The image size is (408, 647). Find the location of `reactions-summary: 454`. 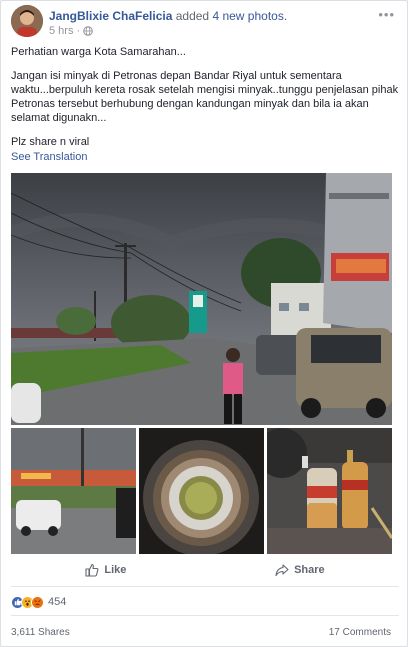

reactions-summary: 454 is located at coordinates (38, 602).